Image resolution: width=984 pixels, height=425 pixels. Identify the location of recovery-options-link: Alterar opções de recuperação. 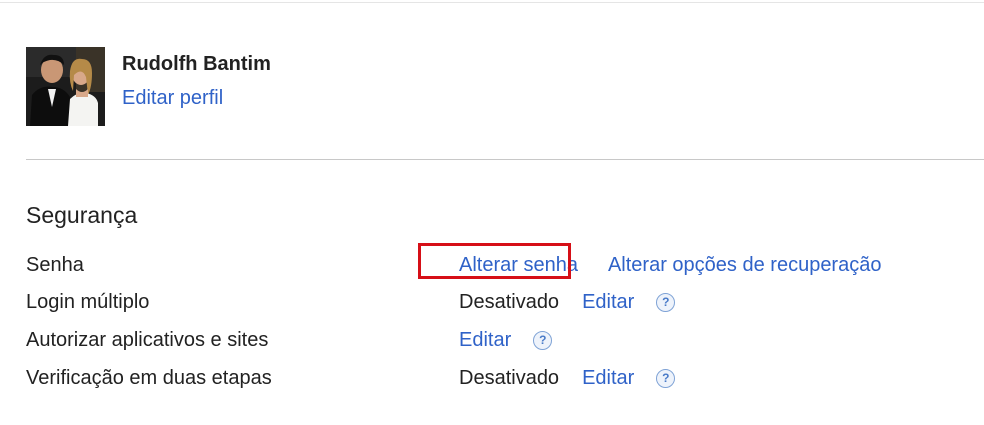
(745, 265).